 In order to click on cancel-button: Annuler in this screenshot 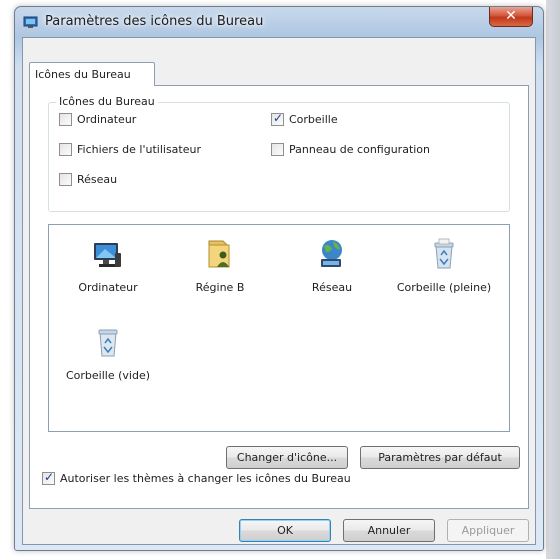, I will do `click(389, 530)`.